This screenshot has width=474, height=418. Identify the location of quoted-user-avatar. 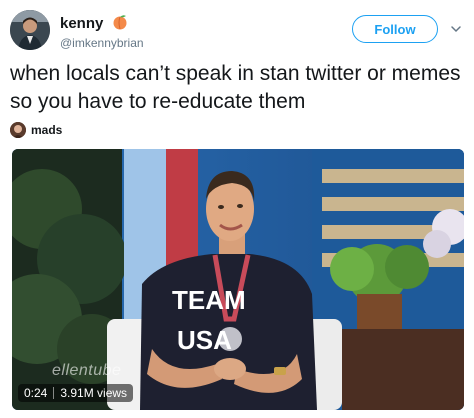
(18, 130).